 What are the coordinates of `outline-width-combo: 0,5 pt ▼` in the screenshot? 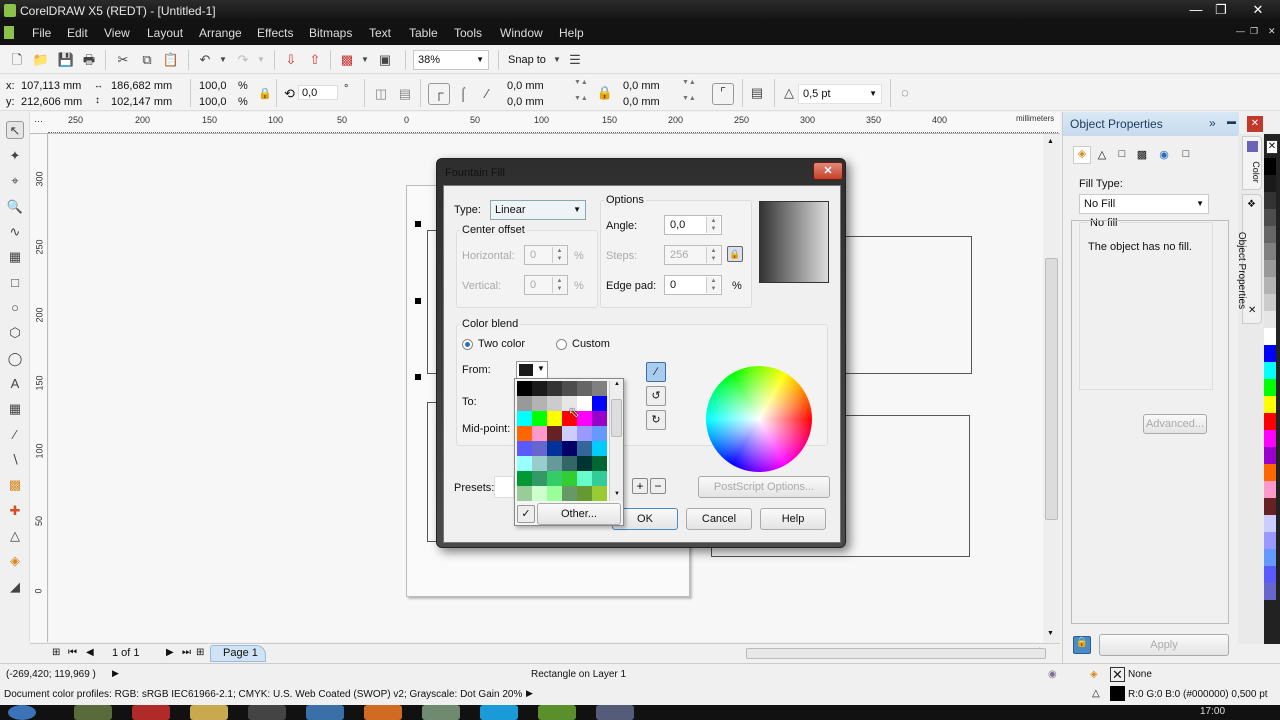 It's located at (840, 94).